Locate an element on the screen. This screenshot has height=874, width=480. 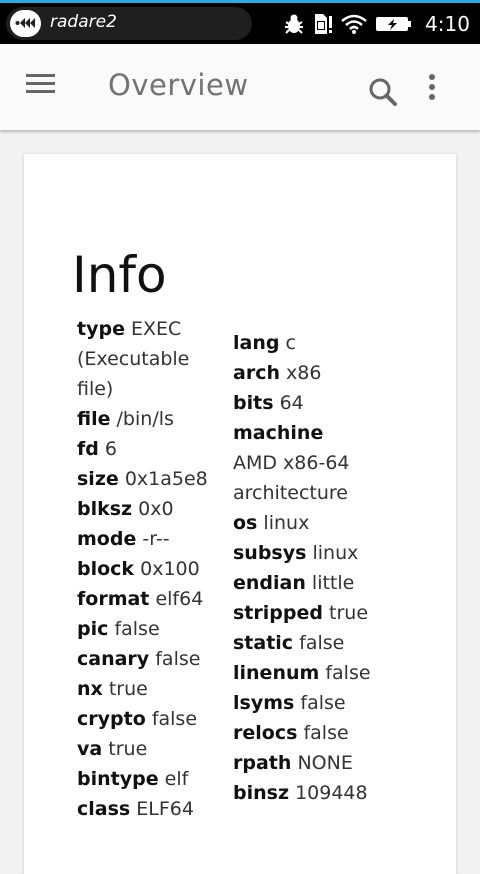
info-value: -r-- is located at coordinates (156, 539).